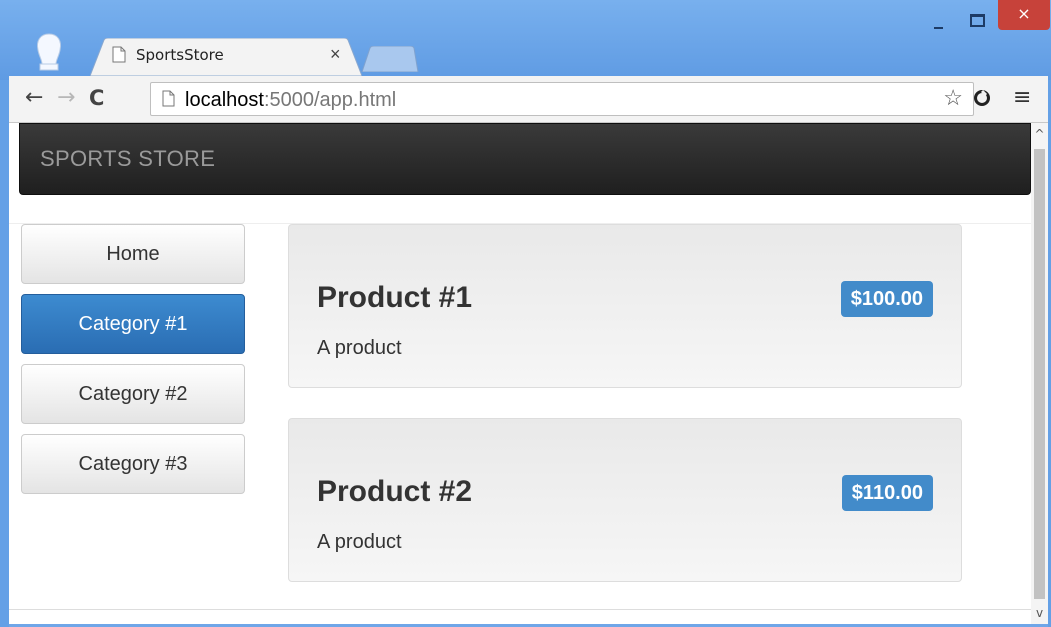  What do you see at coordinates (96, 98) in the screenshot?
I see `reload-icon: C` at bounding box center [96, 98].